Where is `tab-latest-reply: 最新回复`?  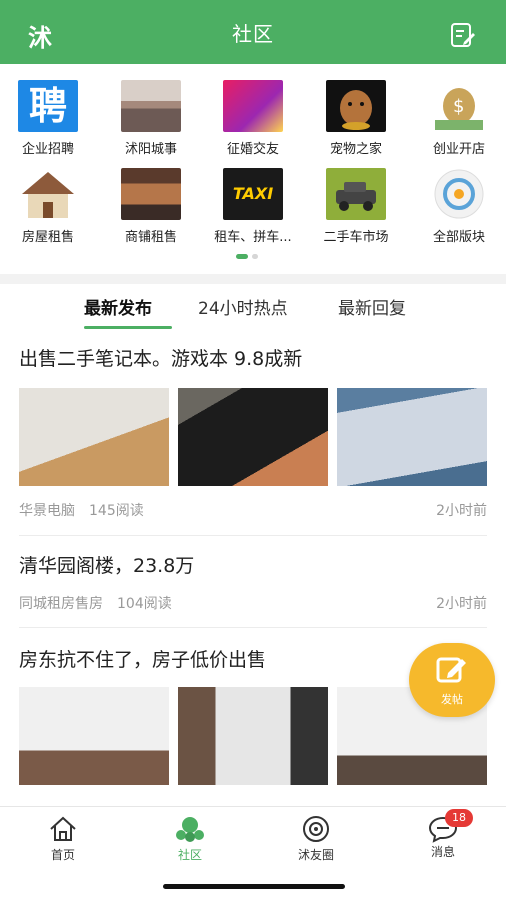 tab-latest-reply: 最新回复 is located at coordinates (372, 306).